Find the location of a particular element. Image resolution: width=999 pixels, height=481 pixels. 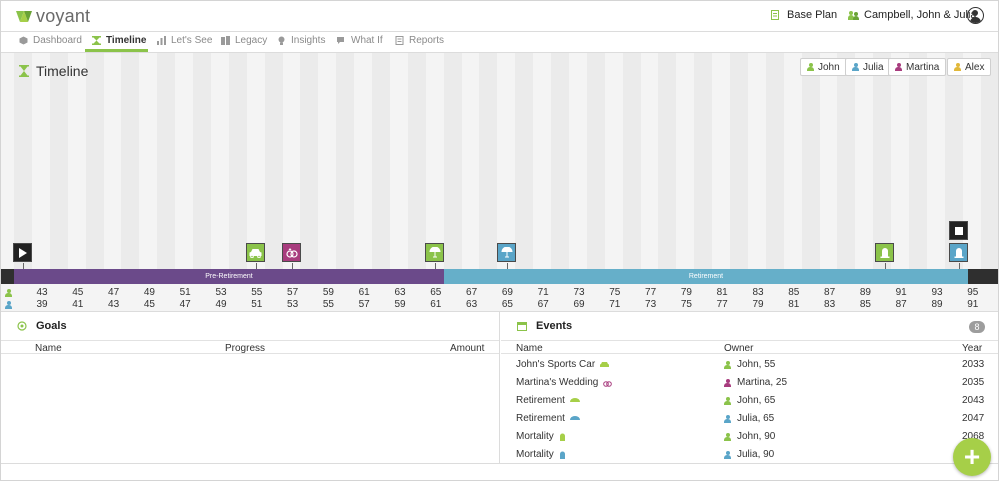

plan-label: Base Plan is located at coordinates (812, 15).